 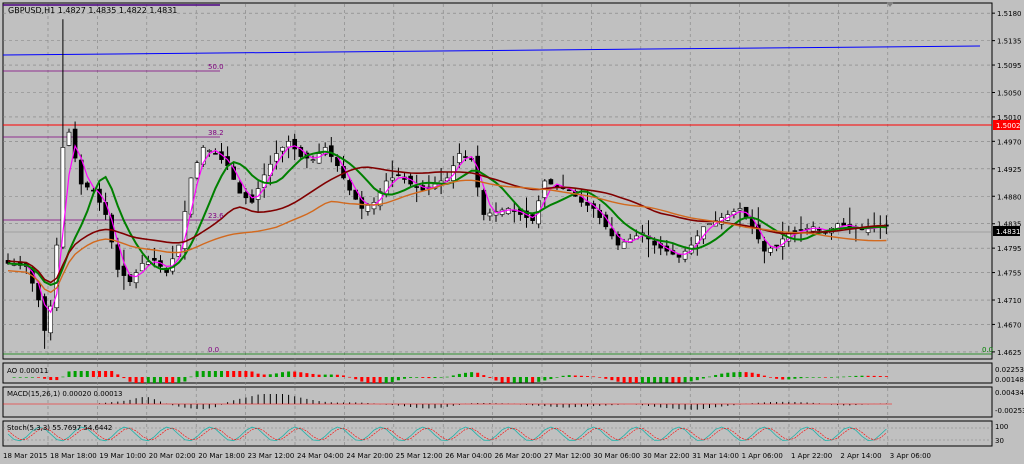 What do you see at coordinates (25, 456) in the screenshot?
I see `x-tick-label: 18 Mar 2015` at bounding box center [25, 456].